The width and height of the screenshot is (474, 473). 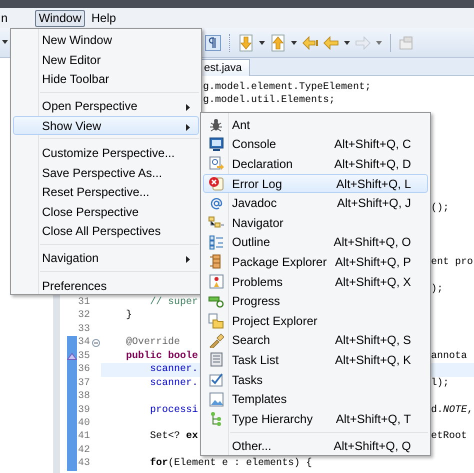 I want to click on code-text: etRoot, so click(x=449, y=437).